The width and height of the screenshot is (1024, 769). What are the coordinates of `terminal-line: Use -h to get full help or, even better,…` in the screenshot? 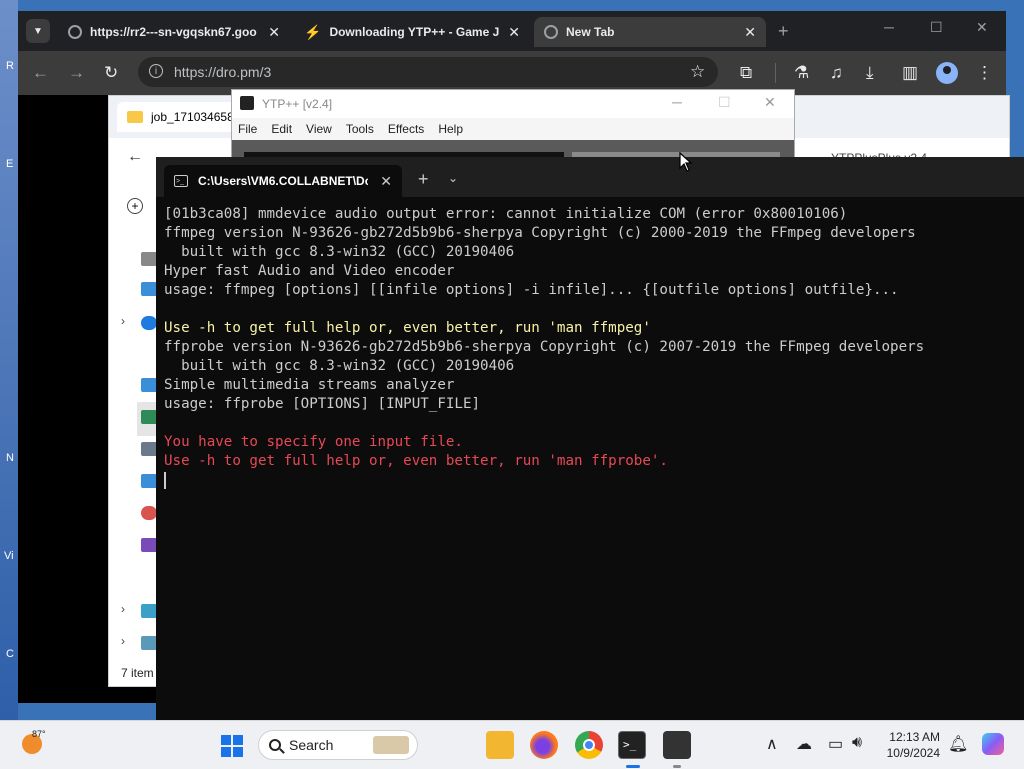 It's located at (407, 328).